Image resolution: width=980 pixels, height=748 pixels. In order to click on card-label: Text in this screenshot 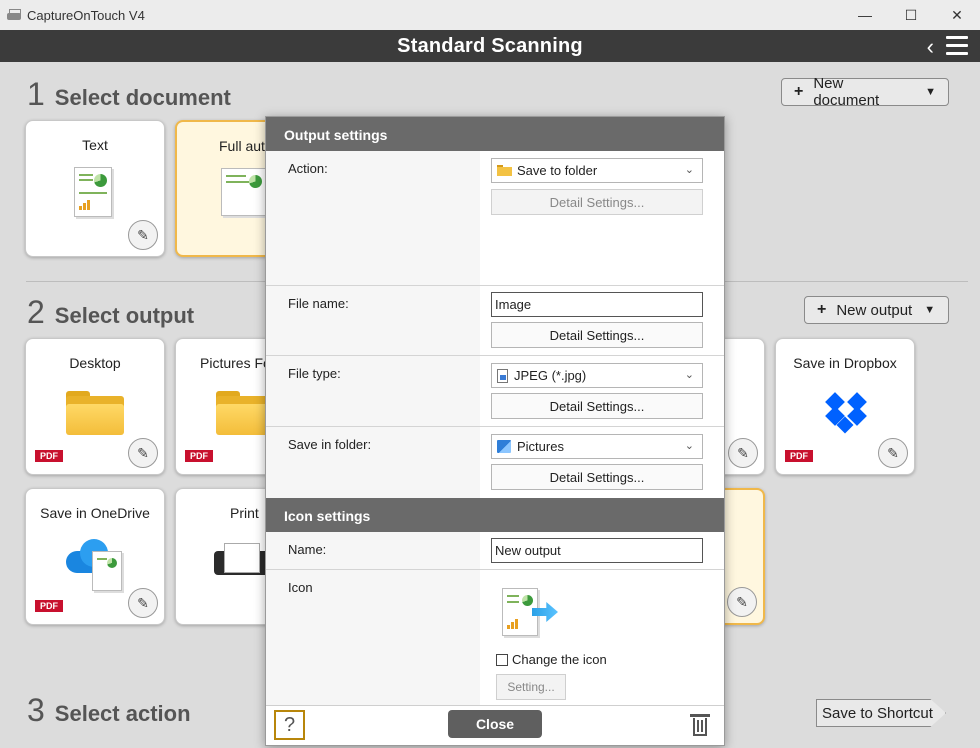, I will do `click(95, 145)`.